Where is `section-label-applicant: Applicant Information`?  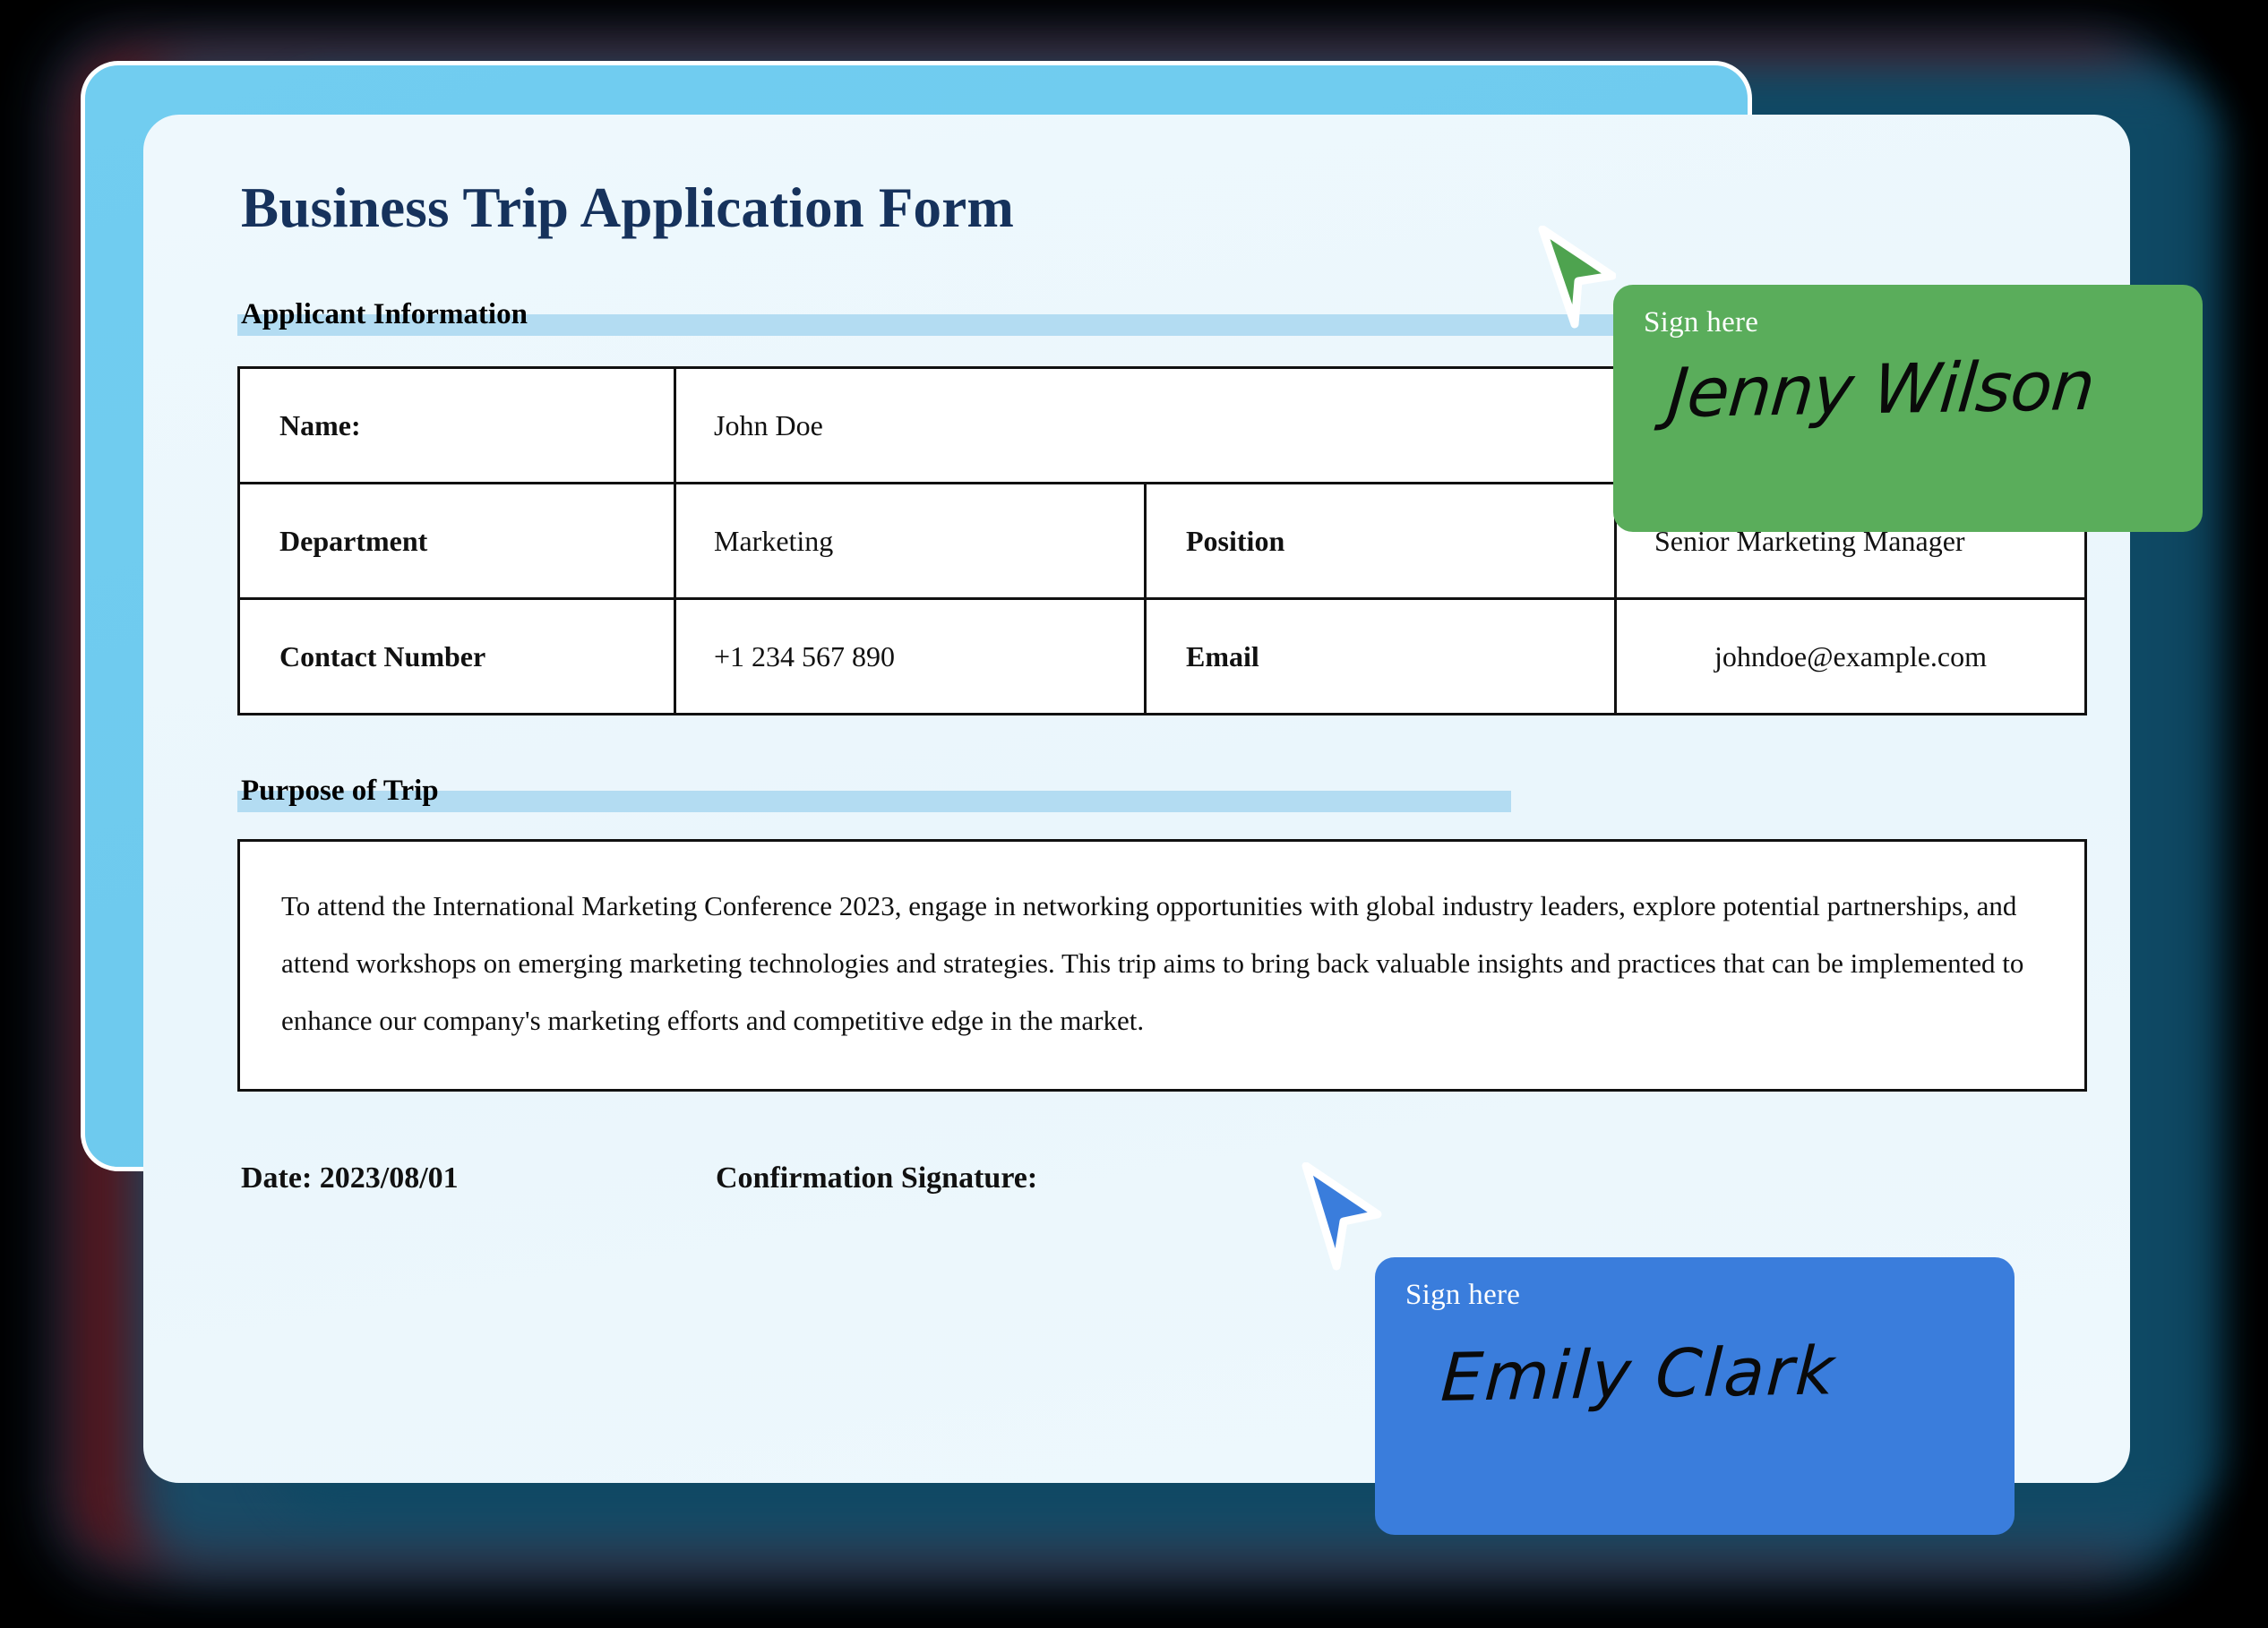
section-label-applicant: Applicant Information is located at coordinates (385, 314).